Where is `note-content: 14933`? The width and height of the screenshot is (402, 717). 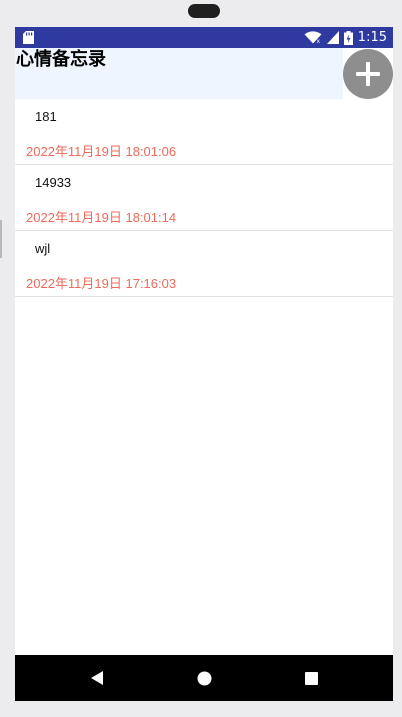 note-content: 14933 is located at coordinates (53, 182).